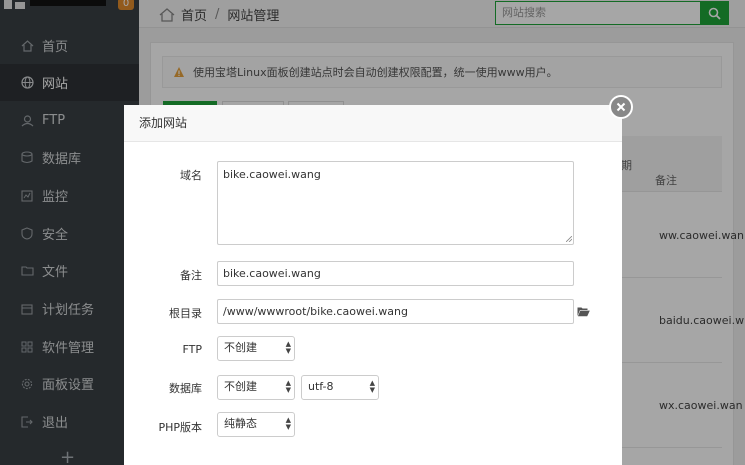  I want to click on domain-label: 域名, so click(191, 175).